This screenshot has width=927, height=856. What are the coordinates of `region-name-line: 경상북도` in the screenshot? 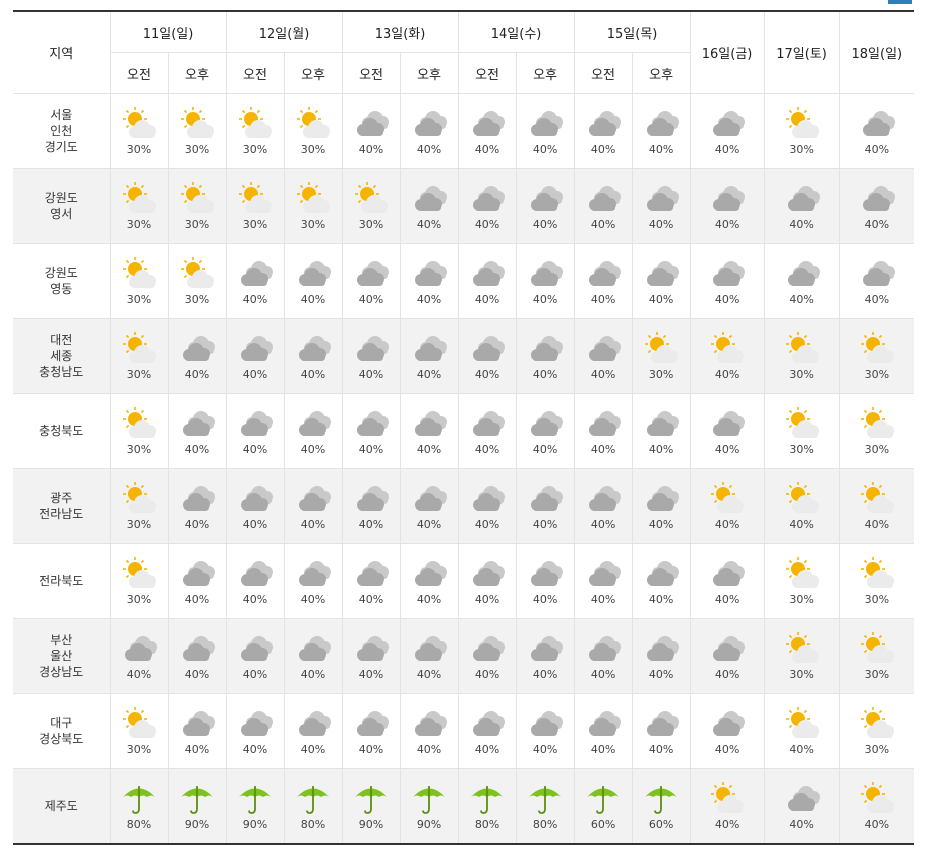 It's located at (61, 739).